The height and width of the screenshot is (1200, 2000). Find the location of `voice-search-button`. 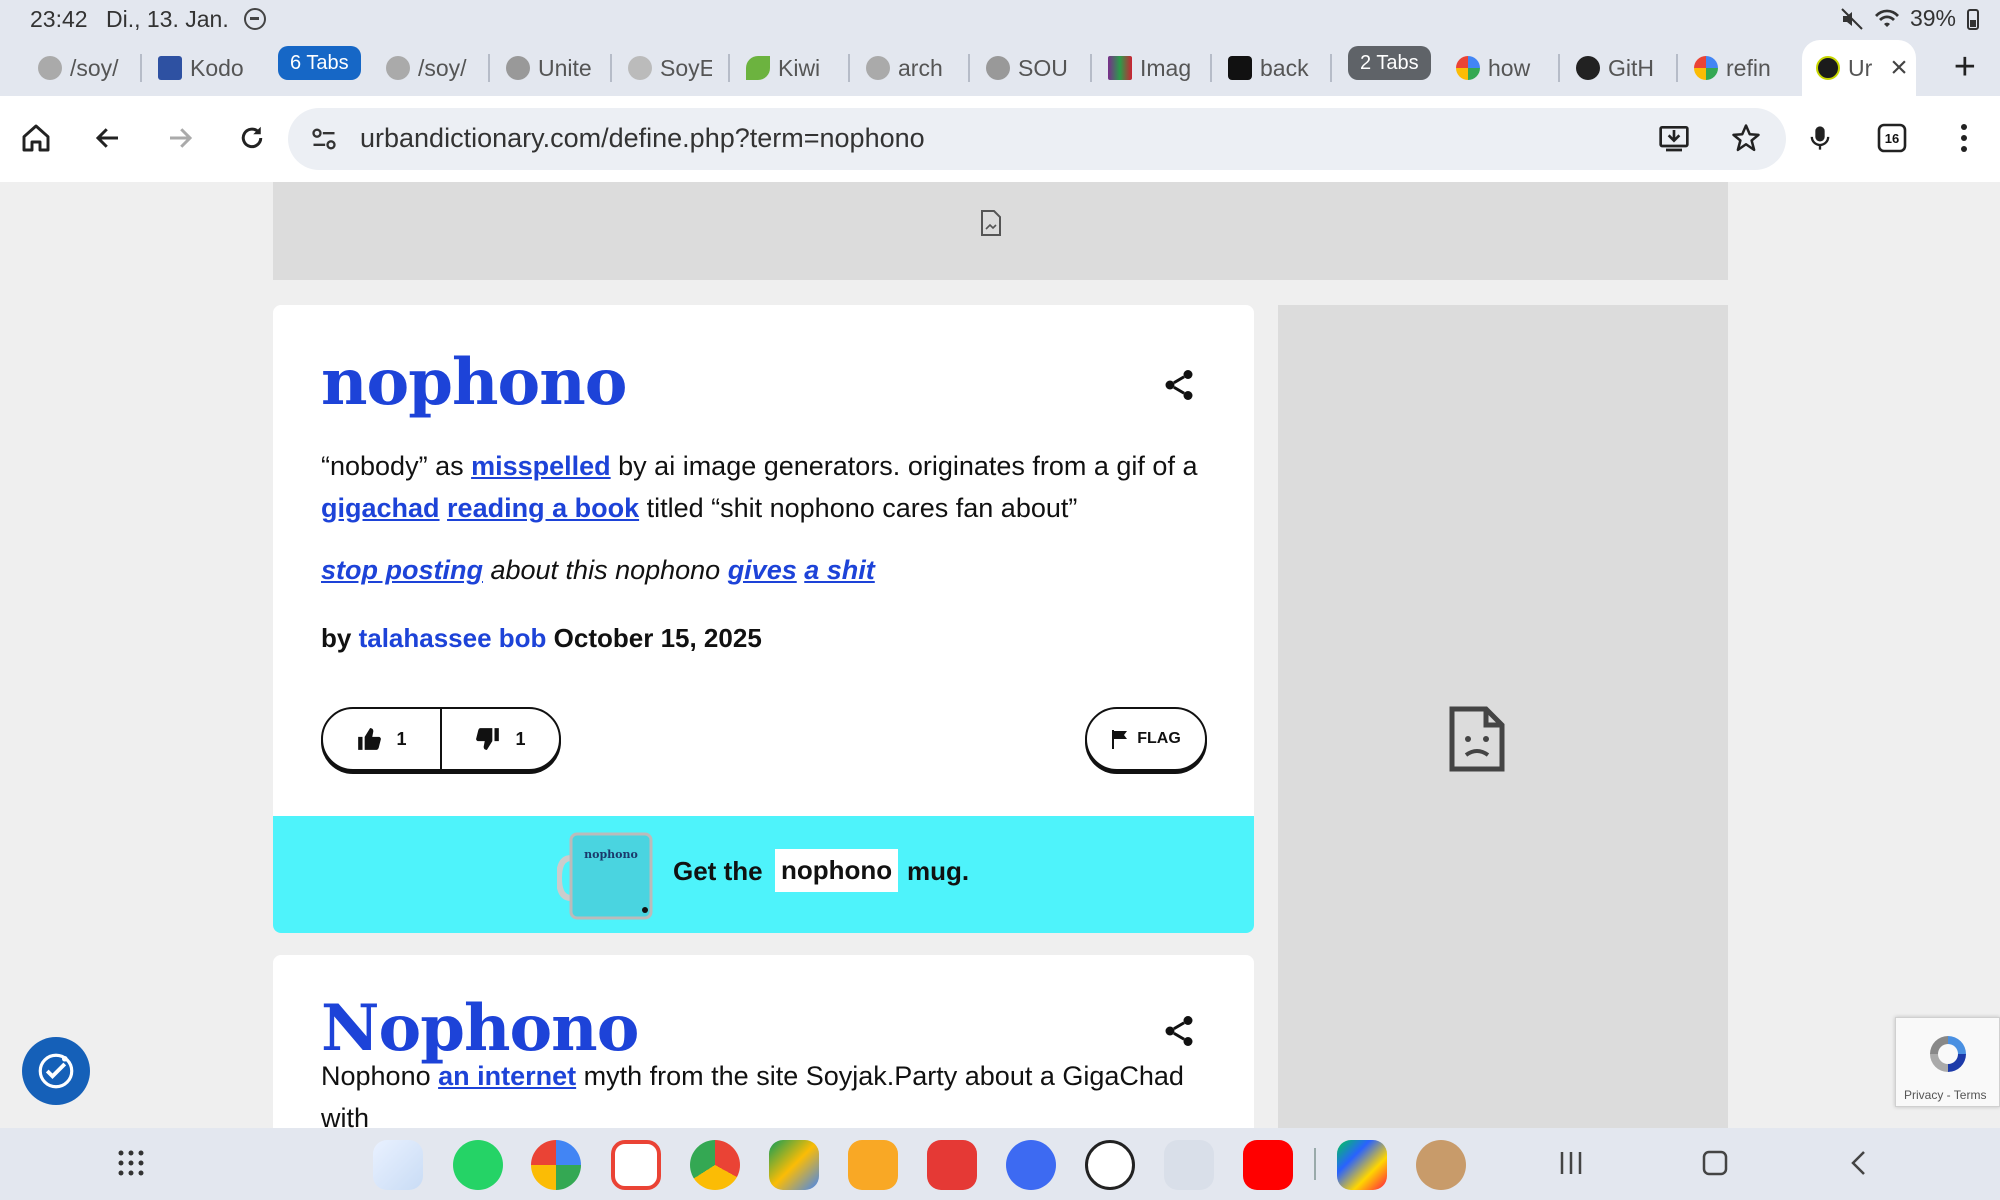

voice-search-button is located at coordinates (1820, 138).